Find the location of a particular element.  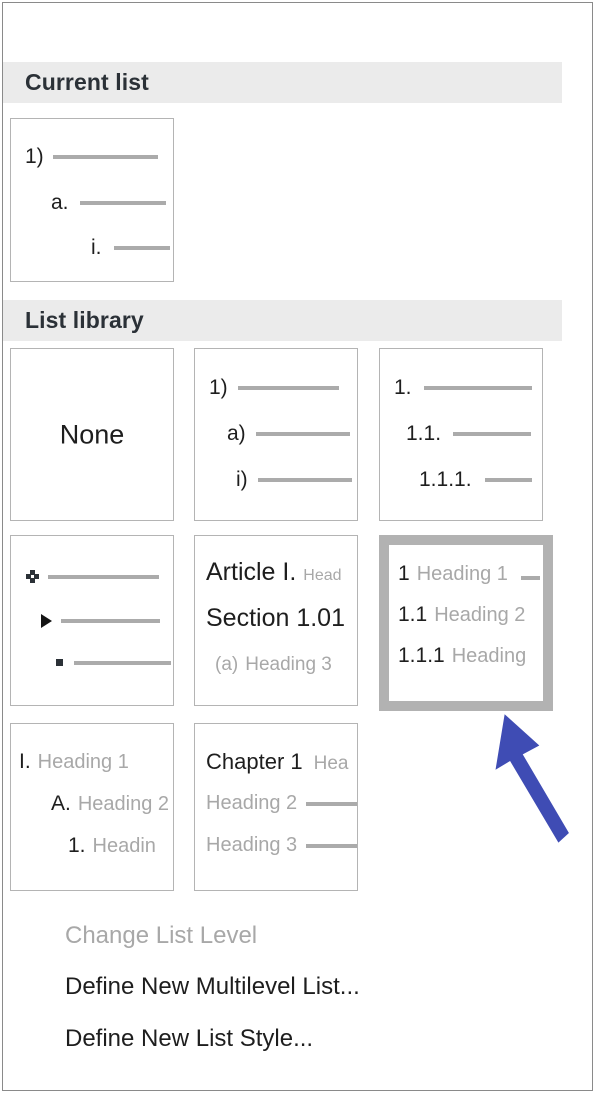

list-library-item-chapter-headings: Chapter 1 Hea Heading 2 Heading 3 is located at coordinates (276, 807).